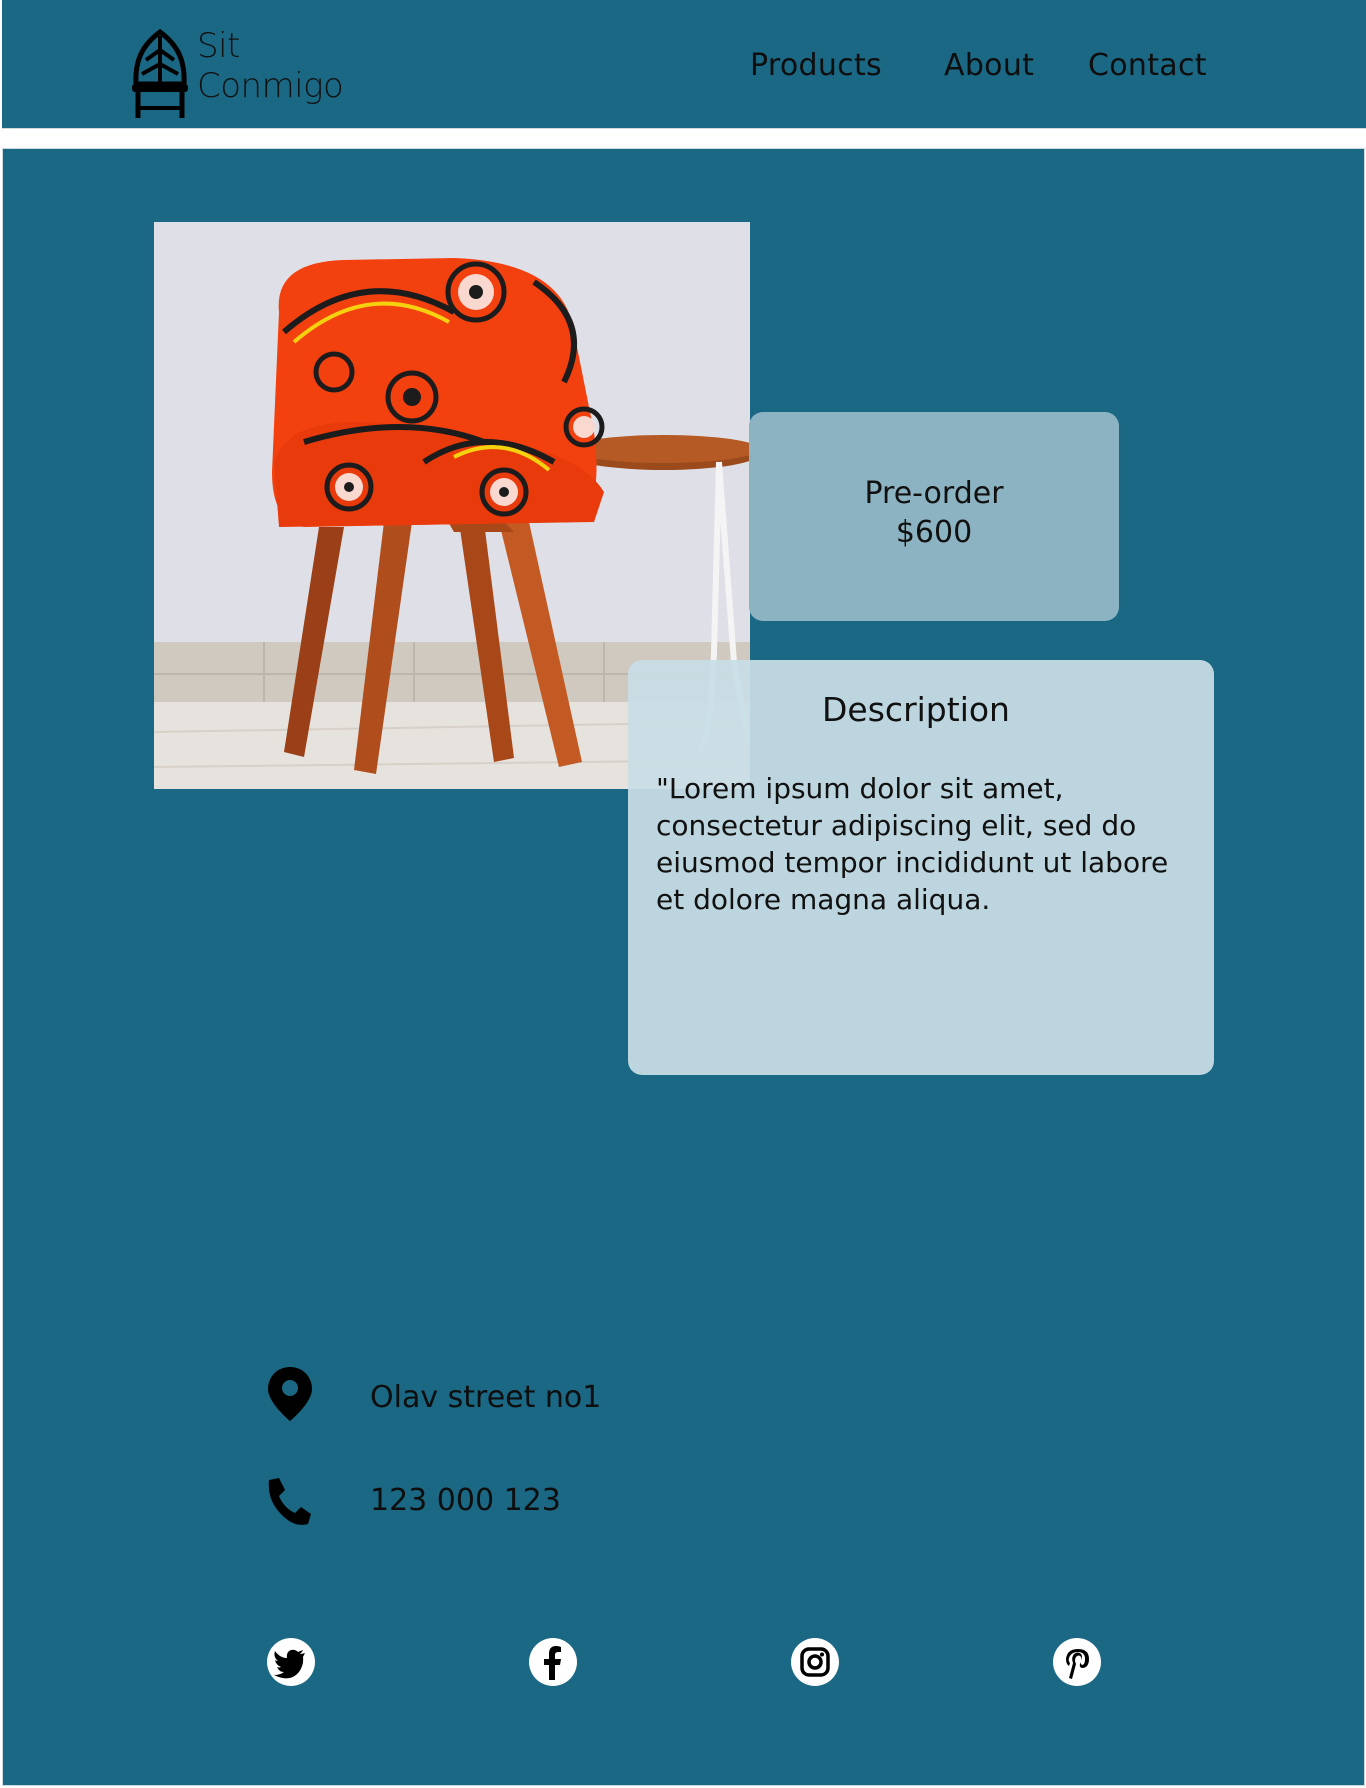 The image size is (1366, 1788). What do you see at coordinates (1147, 65) in the screenshot?
I see `nav-contact: Contact` at bounding box center [1147, 65].